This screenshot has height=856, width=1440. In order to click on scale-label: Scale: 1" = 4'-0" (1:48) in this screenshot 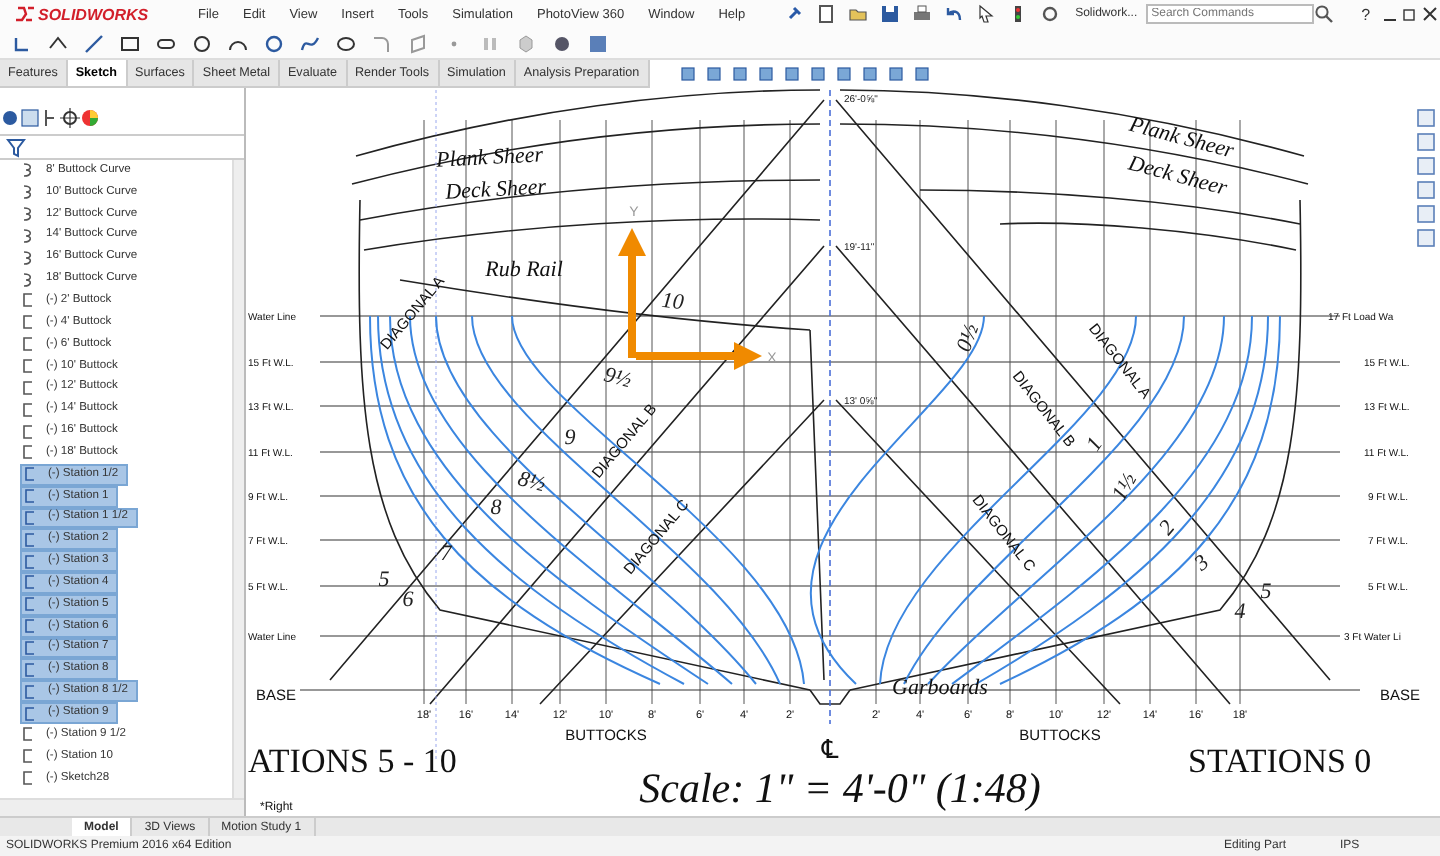, I will do `click(840, 788)`.